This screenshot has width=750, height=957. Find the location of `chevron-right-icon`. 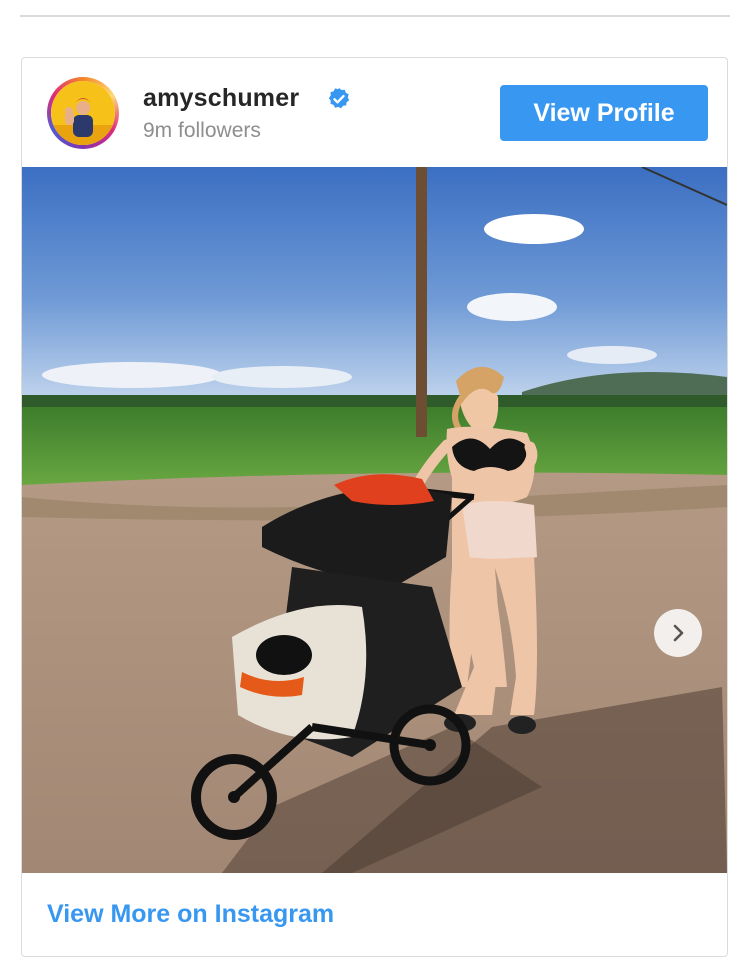

chevron-right-icon is located at coordinates (678, 633).